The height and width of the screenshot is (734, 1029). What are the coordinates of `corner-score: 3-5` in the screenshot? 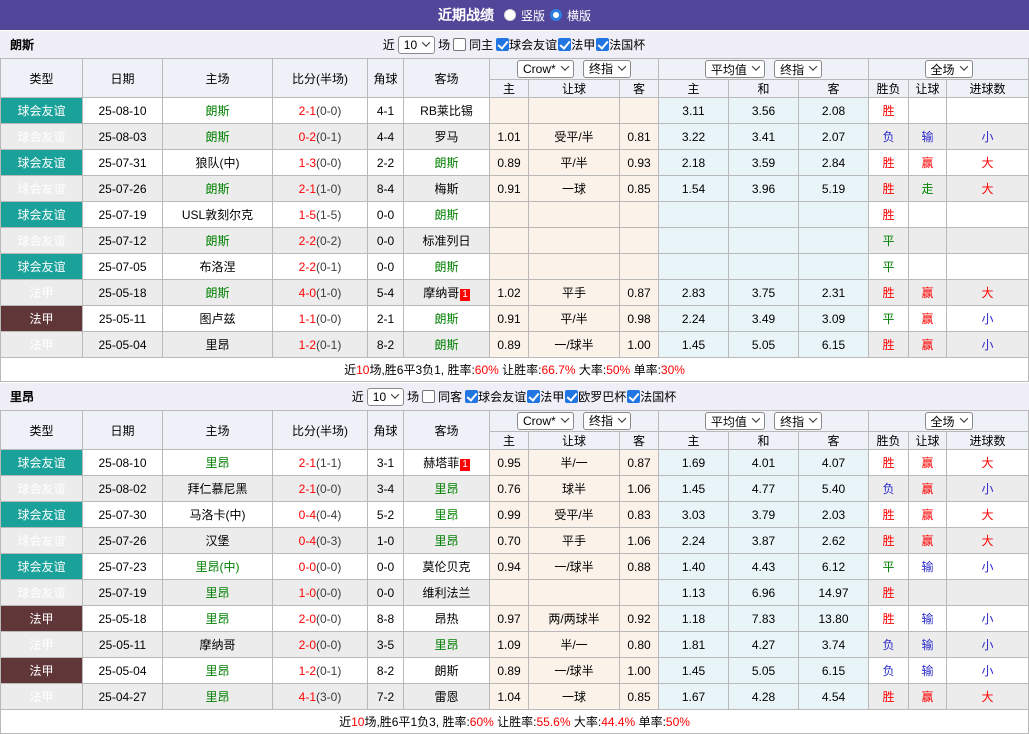 It's located at (385, 644).